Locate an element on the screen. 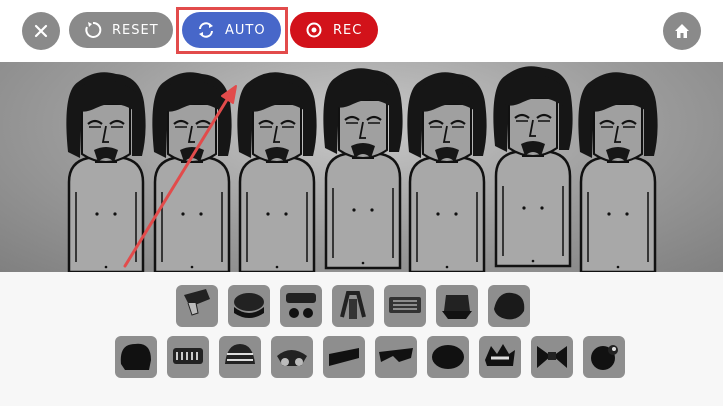  helmet-sound-button is located at coordinates (448, 357).